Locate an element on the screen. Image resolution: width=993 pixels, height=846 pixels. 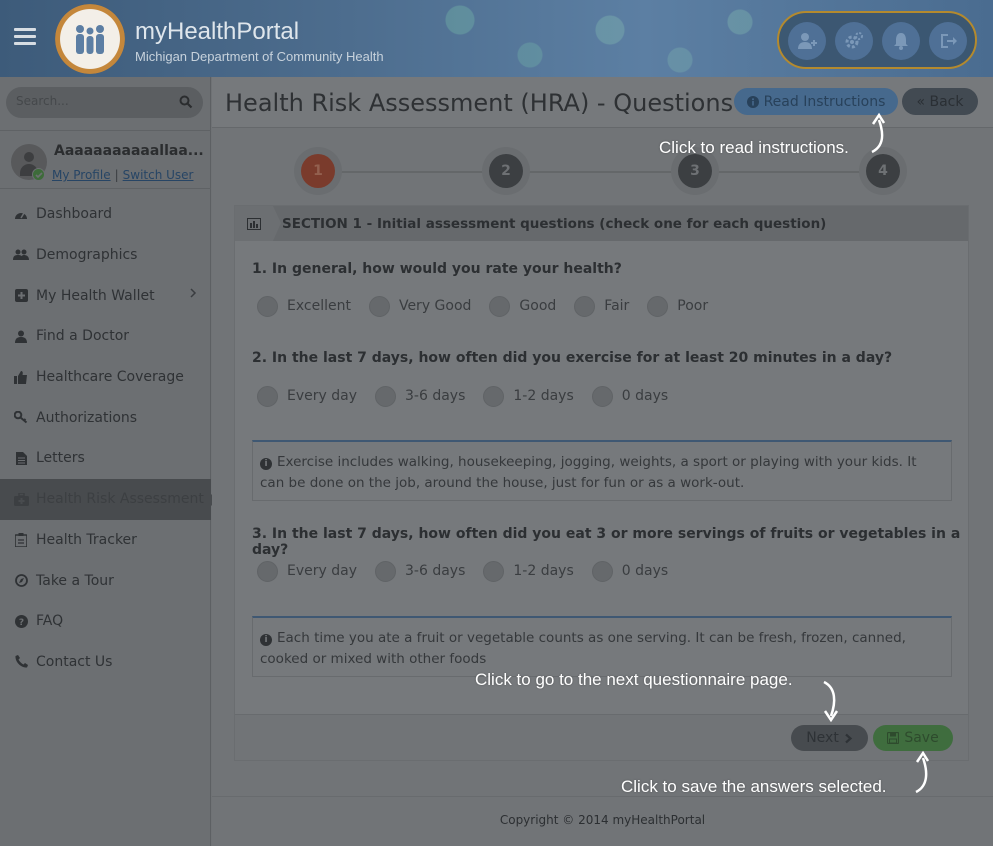
wizard-line is located at coordinates (602, 172).